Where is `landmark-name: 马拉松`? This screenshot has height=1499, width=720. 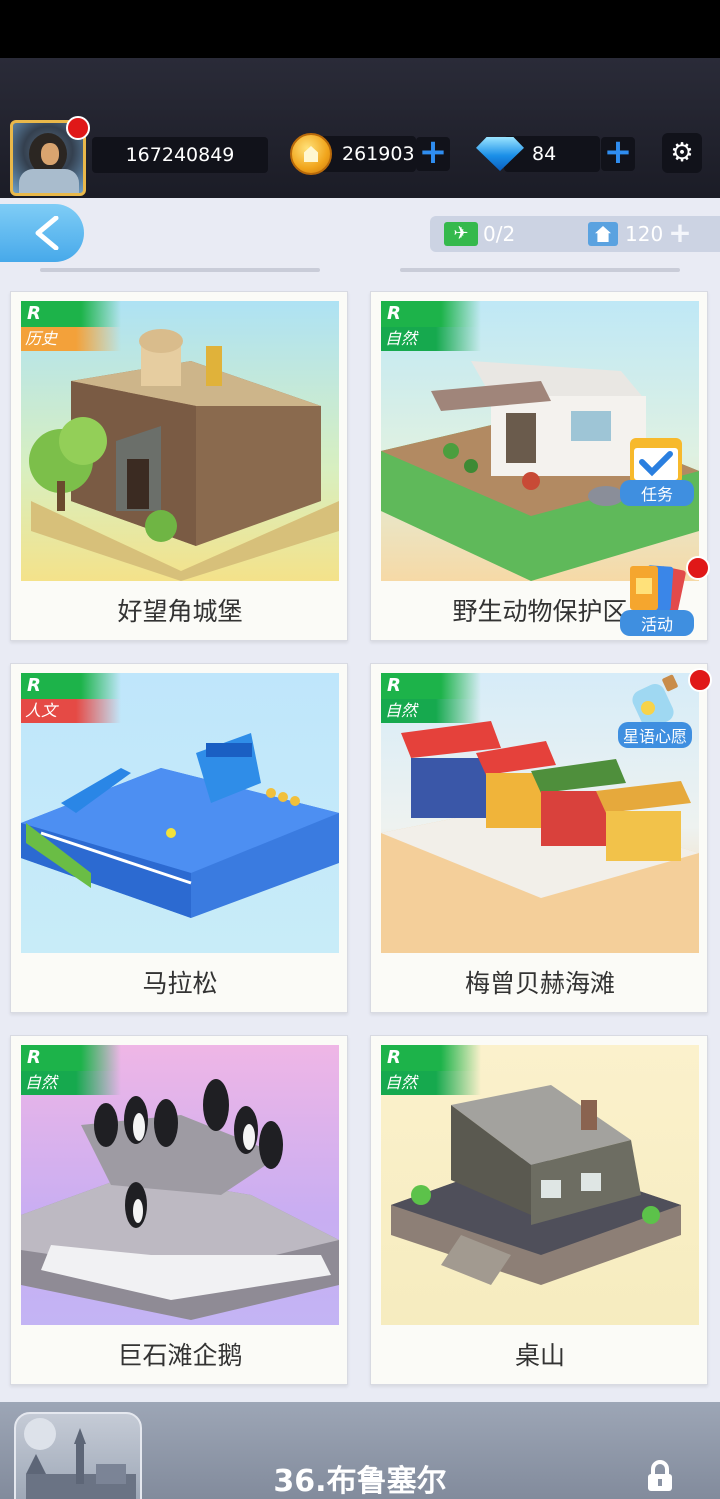
landmark-name: 马拉松 is located at coordinates (180, 983).